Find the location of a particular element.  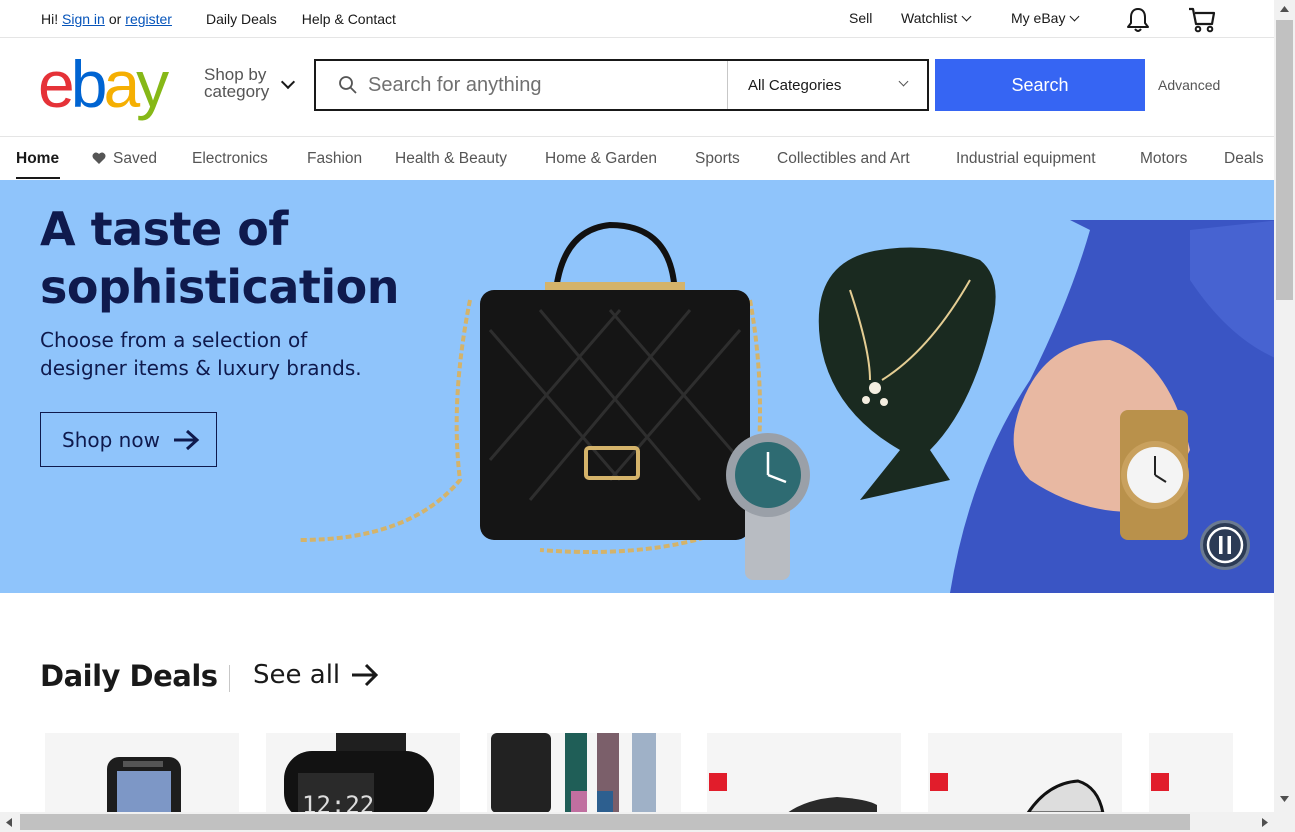

pause-button is located at coordinates (1225, 545).